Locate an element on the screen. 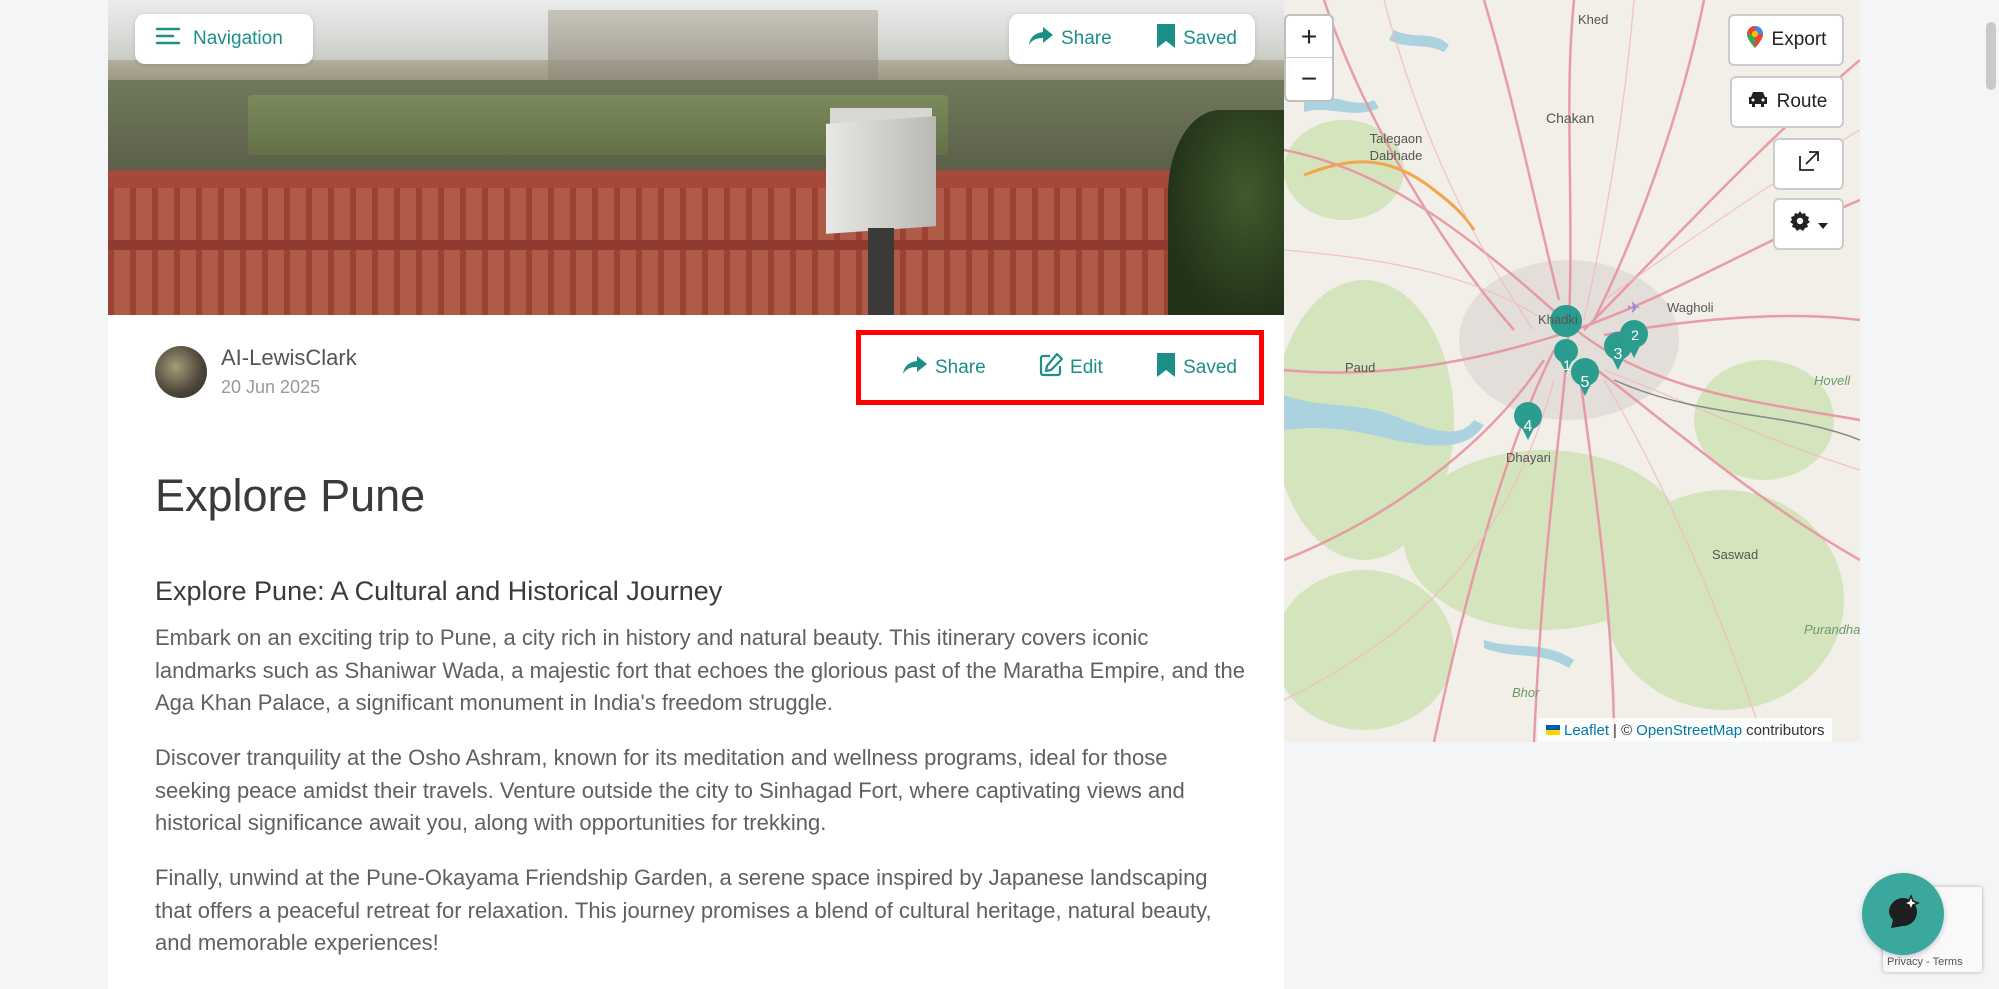  map-label: Khadki is located at coordinates (1558, 319).